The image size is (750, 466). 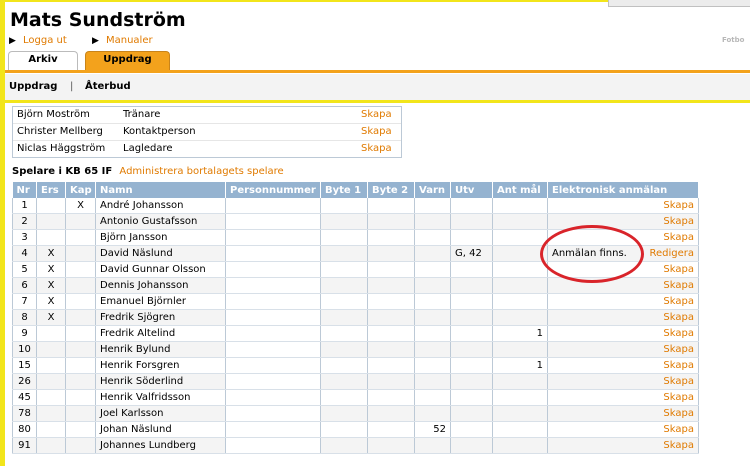 I want to click on table-row: 8 X Fredrik Sjögren Skapa, so click(x=355, y=317).